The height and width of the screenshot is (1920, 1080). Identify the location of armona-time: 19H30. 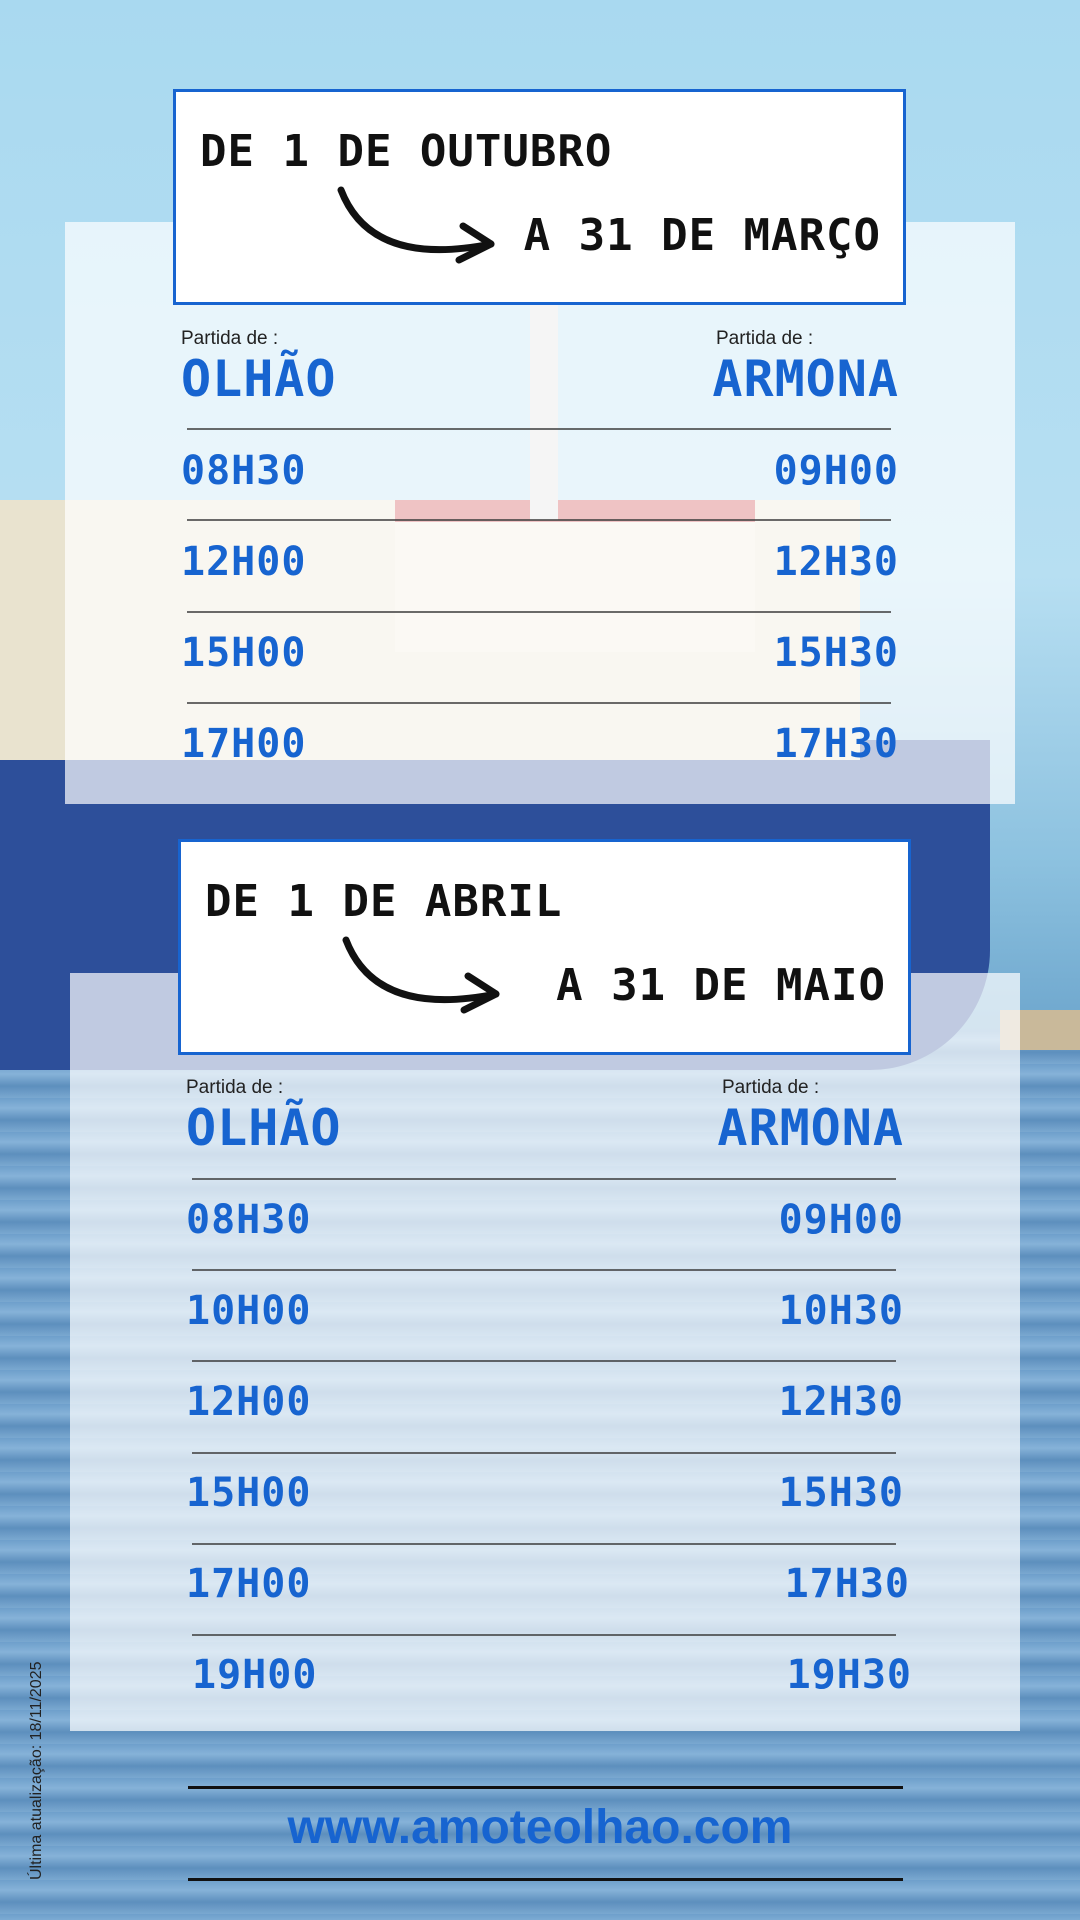
(849, 1675).